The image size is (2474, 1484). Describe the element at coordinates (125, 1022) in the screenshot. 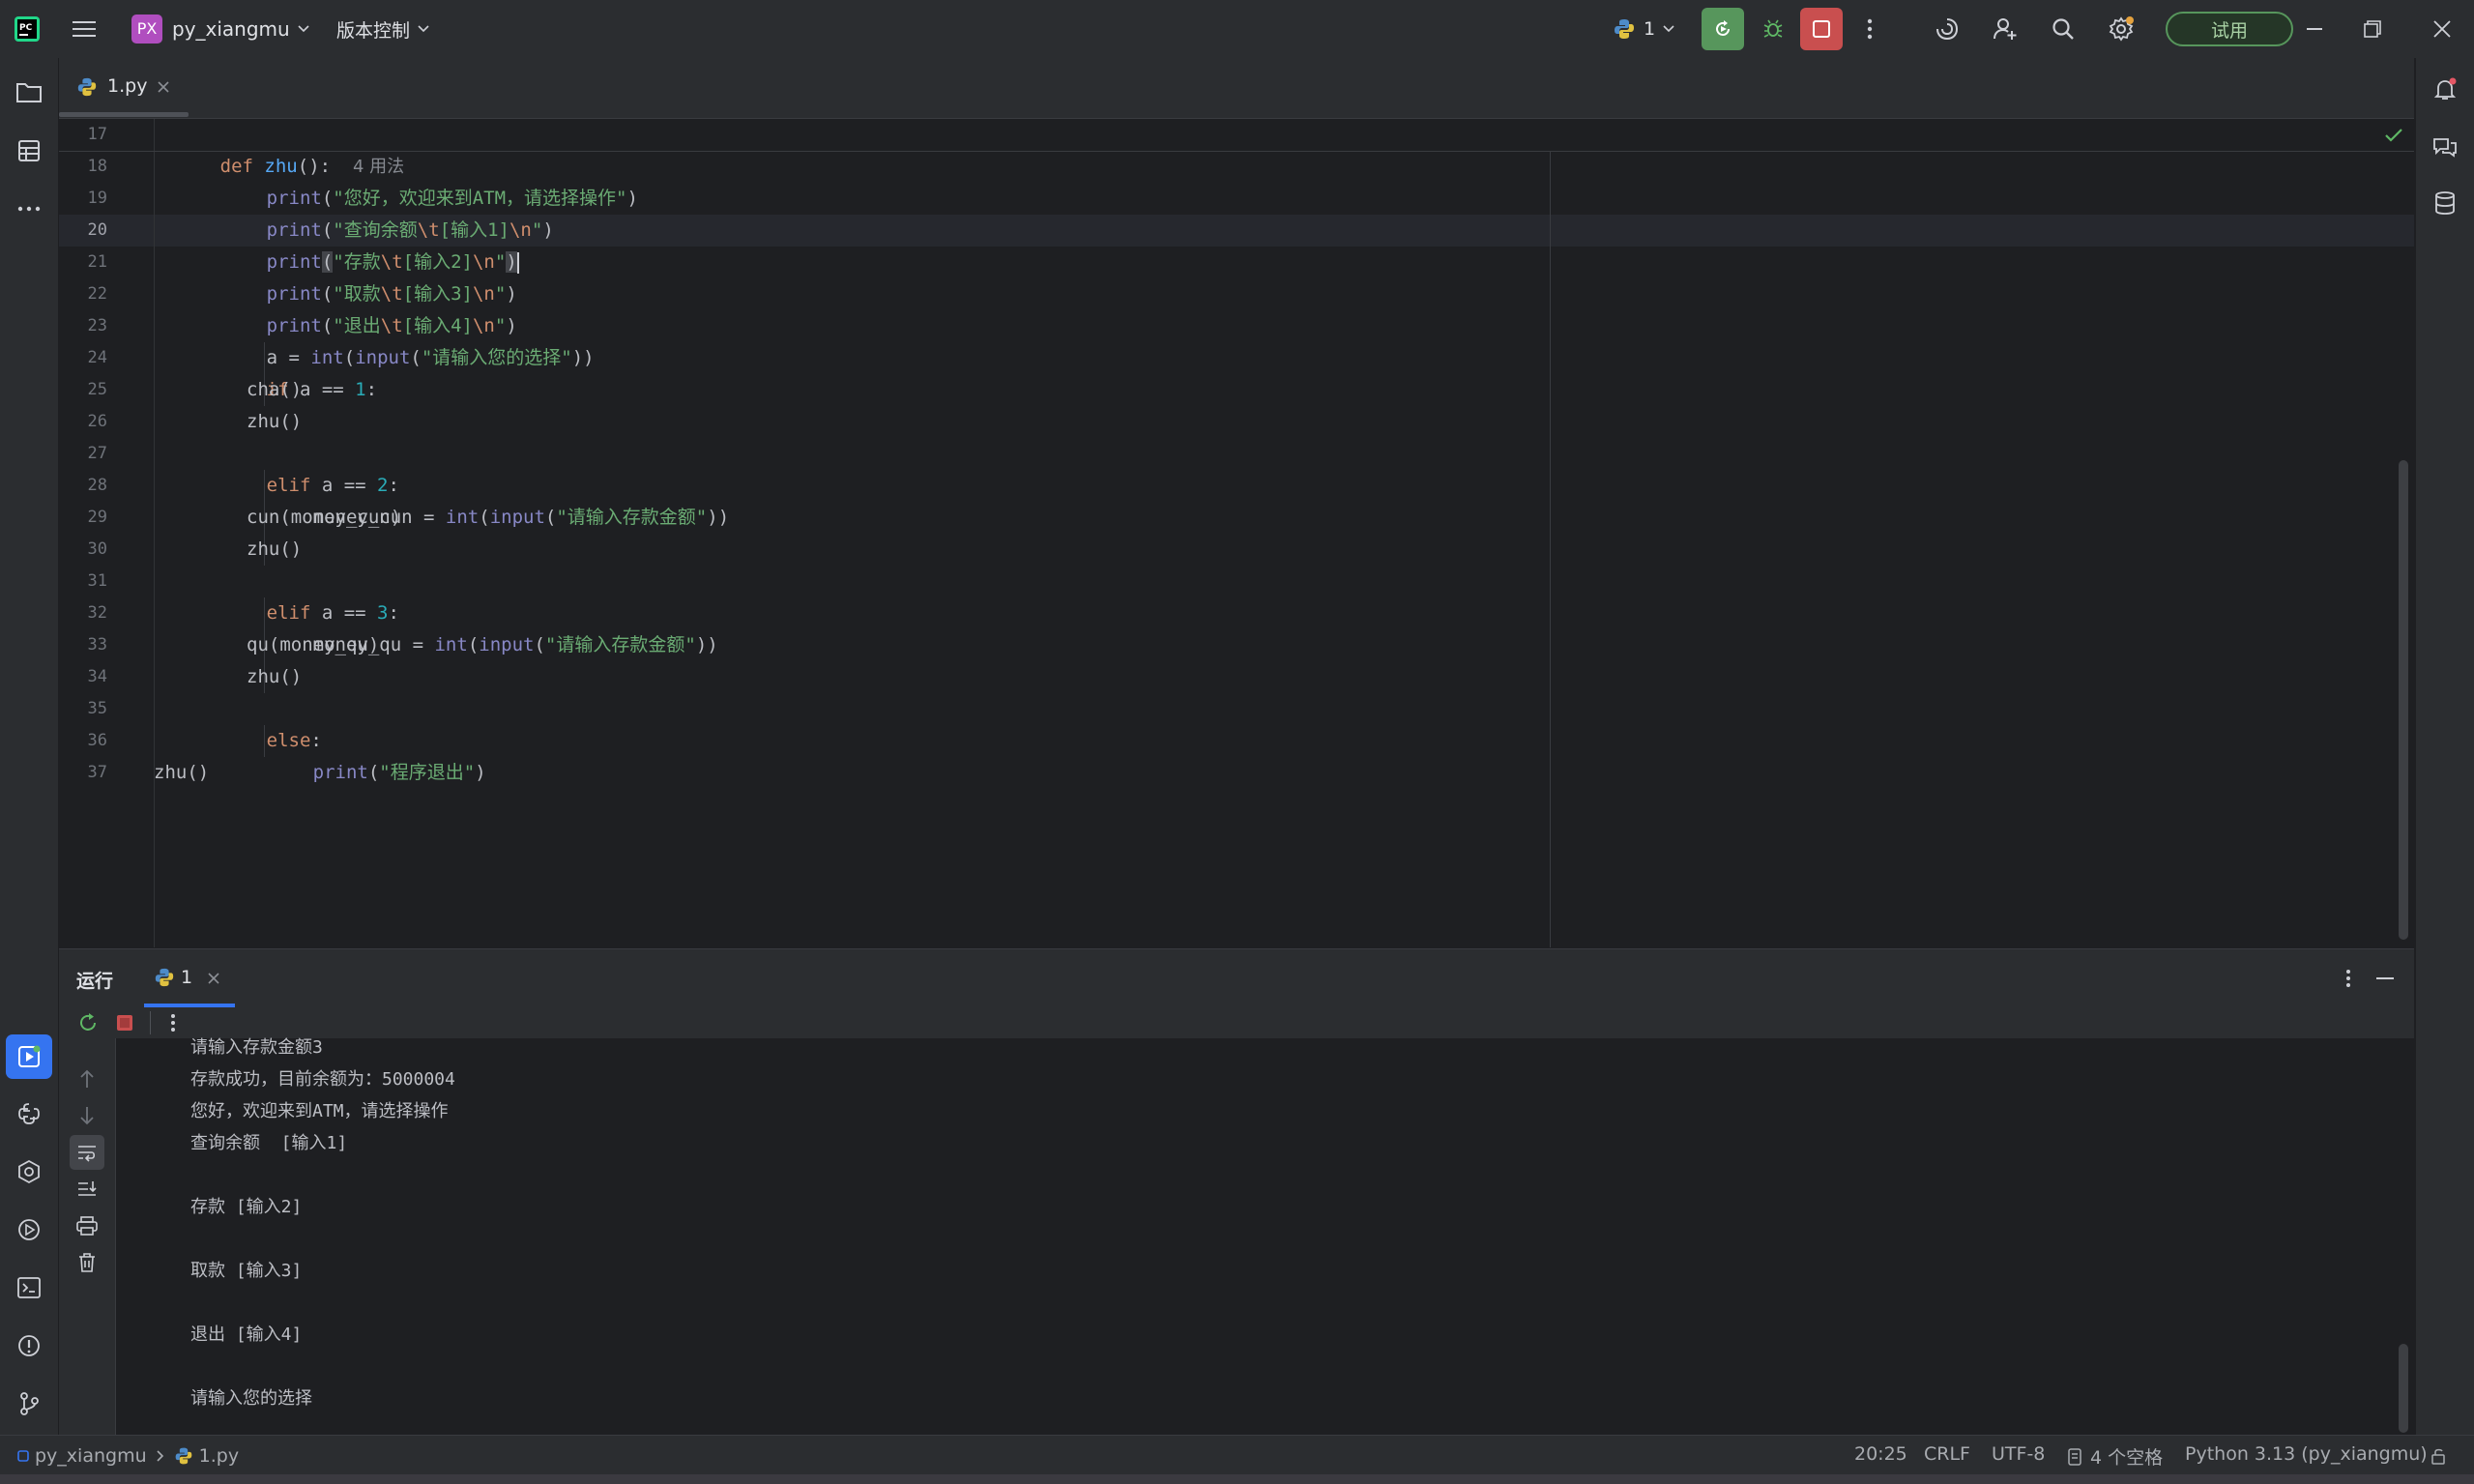

I see `stop-icon` at that location.